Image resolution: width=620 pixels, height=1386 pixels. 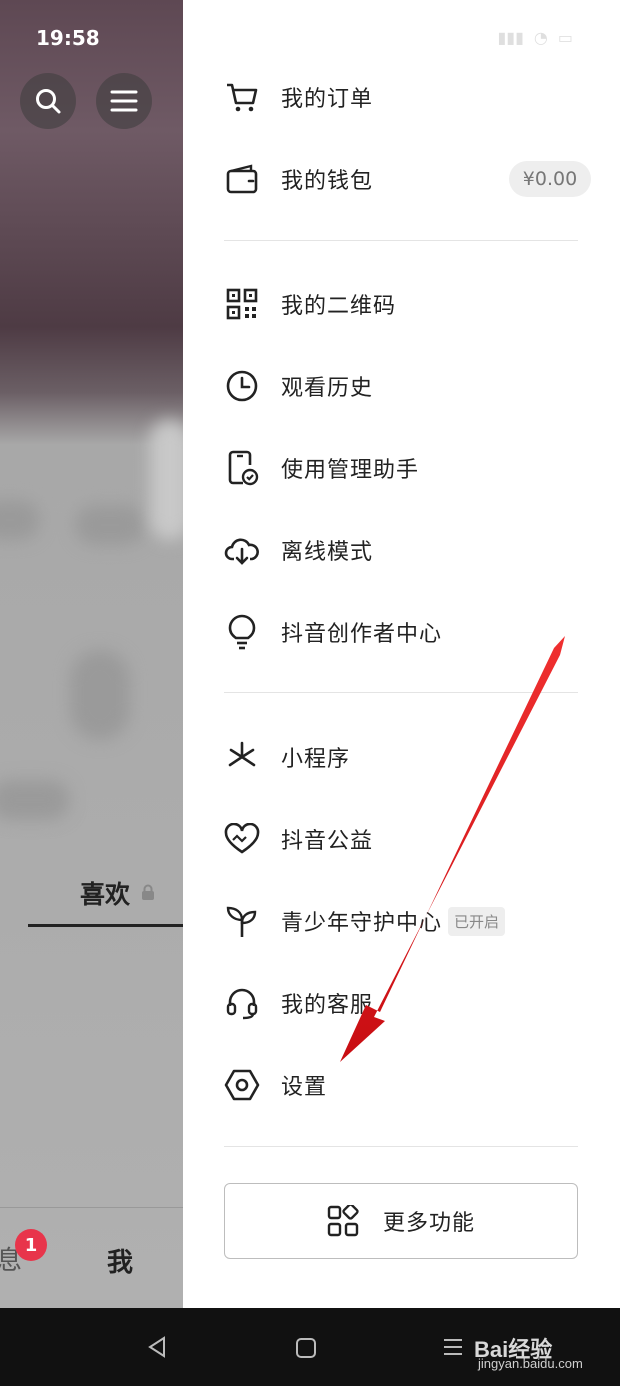 What do you see at coordinates (409, 97) in the screenshot?
I see `menu-item-orders: 我的订单` at bounding box center [409, 97].